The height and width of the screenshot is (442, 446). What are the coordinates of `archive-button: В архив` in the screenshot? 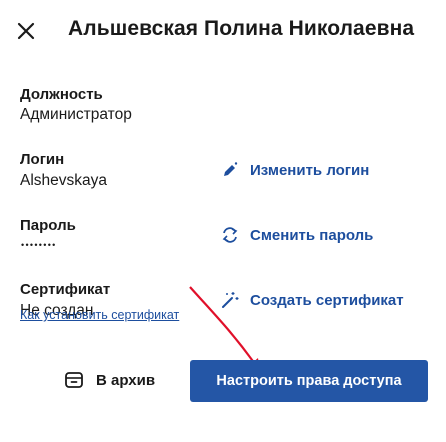 It's located at (110, 380).